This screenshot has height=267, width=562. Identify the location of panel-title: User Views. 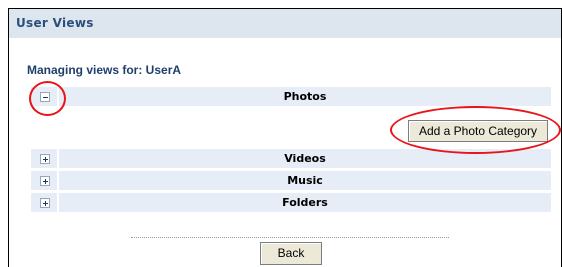
(55, 23).